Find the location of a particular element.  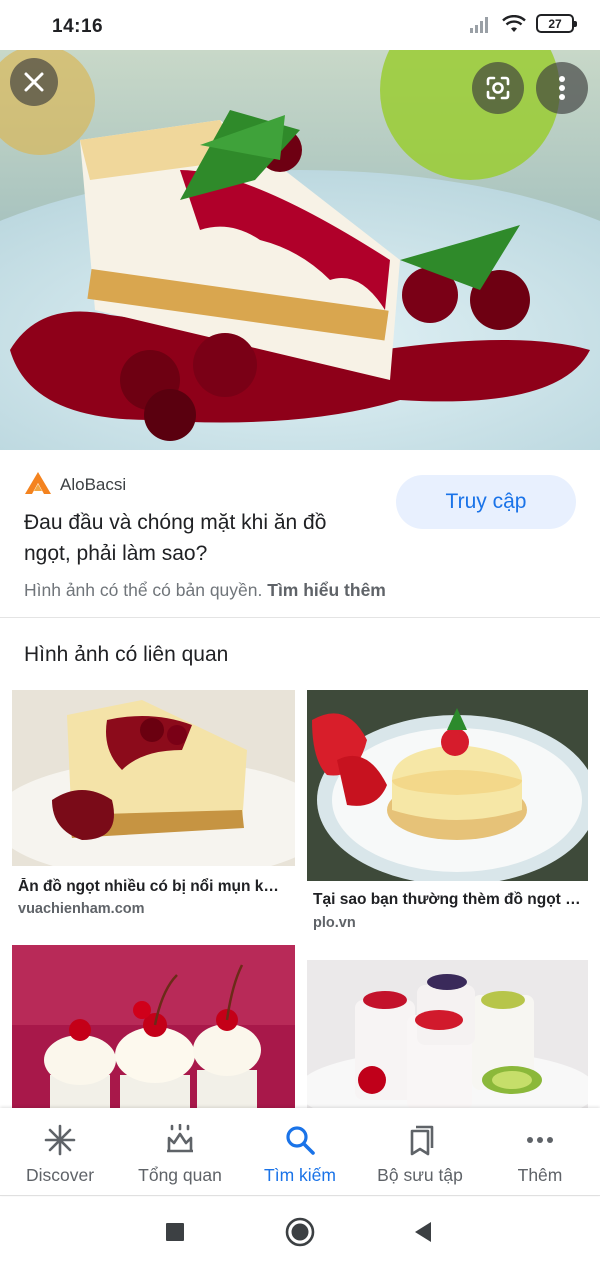

nav-item-discover: Discover is located at coordinates (60, 1151).